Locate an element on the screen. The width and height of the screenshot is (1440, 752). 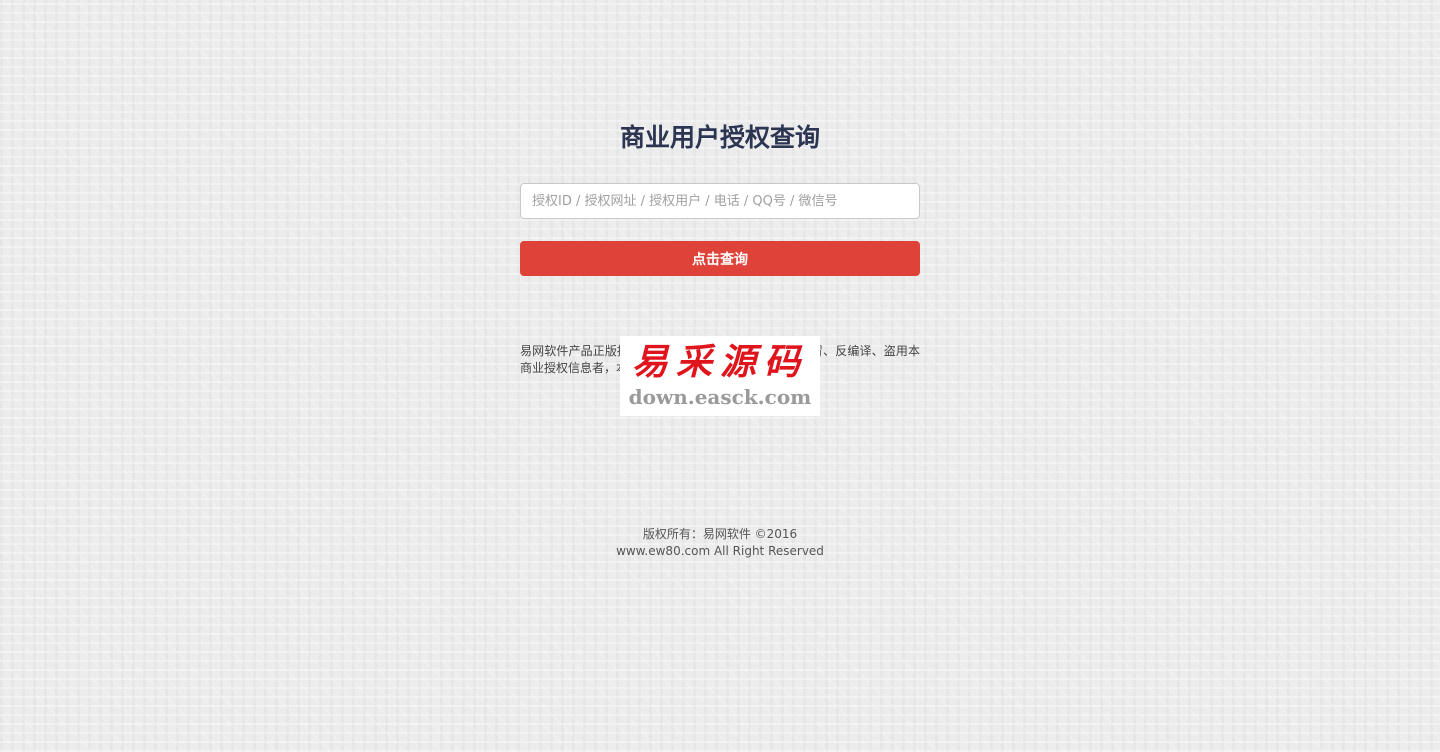
watermark-url: down.easck.com is located at coordinates (720, 397).